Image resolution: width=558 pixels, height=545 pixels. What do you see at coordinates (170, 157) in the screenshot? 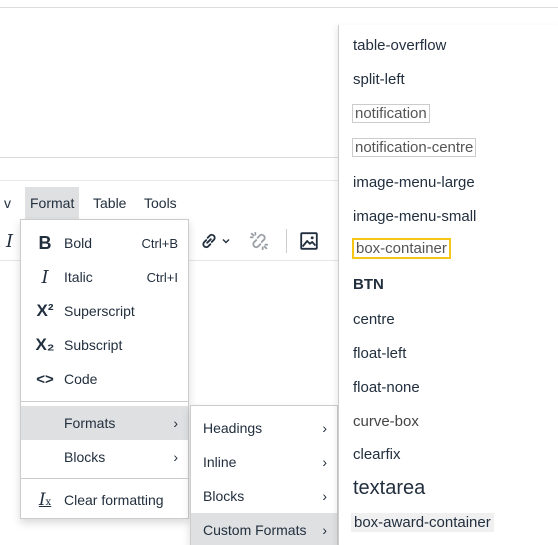
I see `editor-divider` at bounding box center [170, 157].